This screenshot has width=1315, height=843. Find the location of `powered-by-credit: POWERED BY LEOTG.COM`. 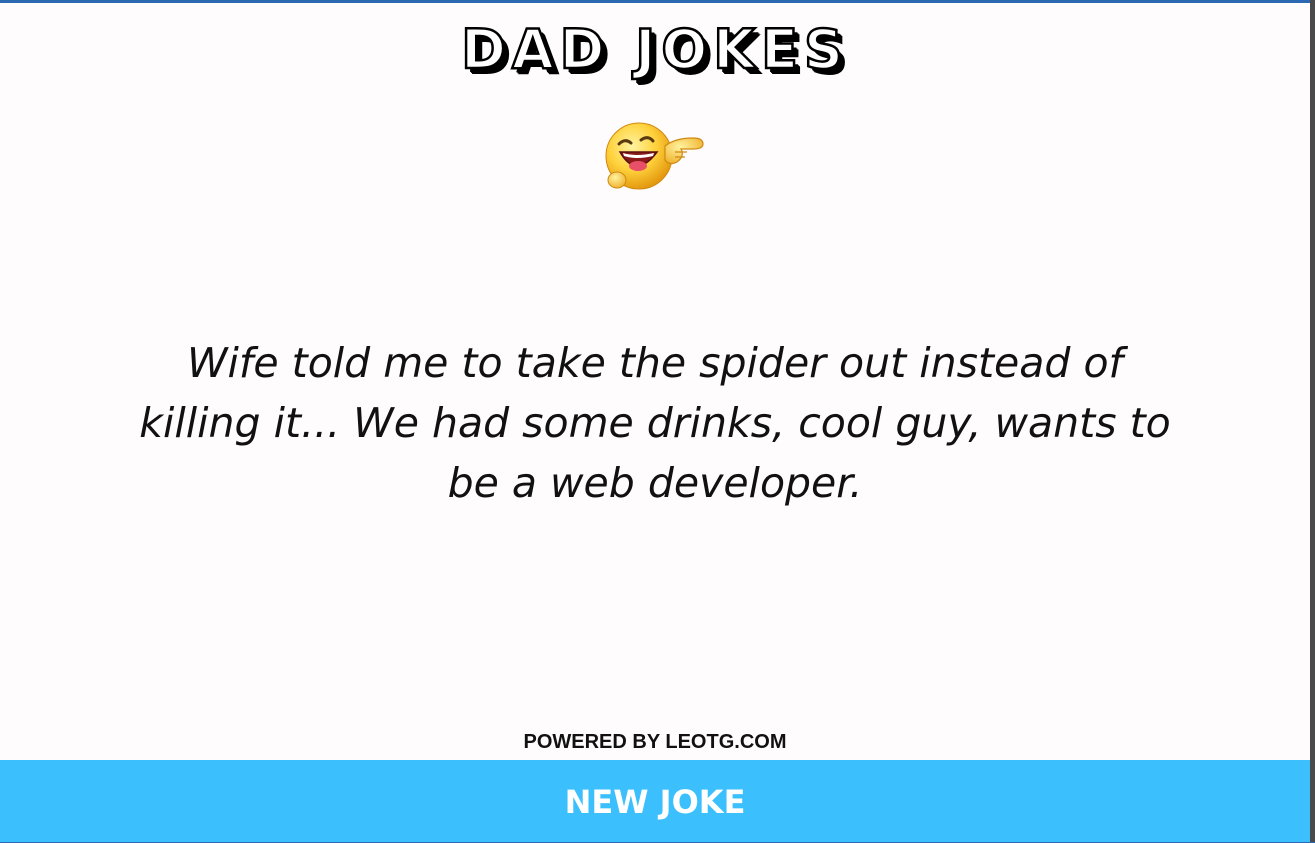

powered-by-credit: POWERED BY LEOTG.COM is located at coordinates (655, 742).